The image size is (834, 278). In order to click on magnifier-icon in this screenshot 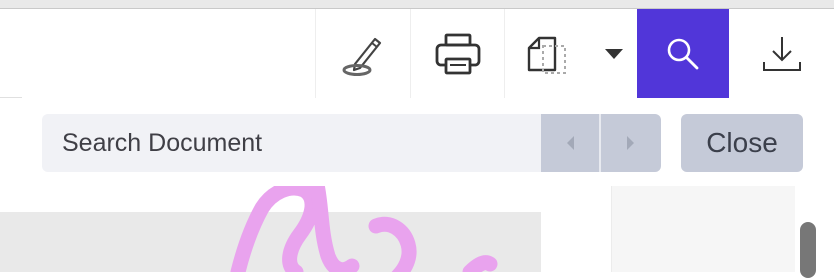, I will do `click(683, 53)`.